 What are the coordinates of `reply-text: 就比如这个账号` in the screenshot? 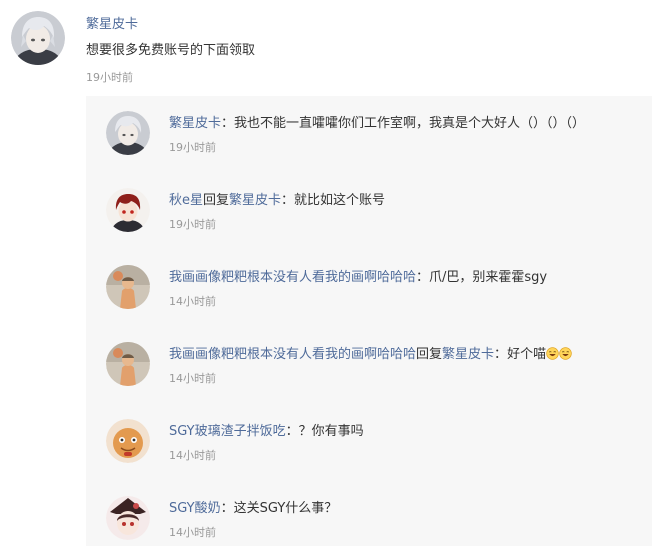 It's located at (340, 200).